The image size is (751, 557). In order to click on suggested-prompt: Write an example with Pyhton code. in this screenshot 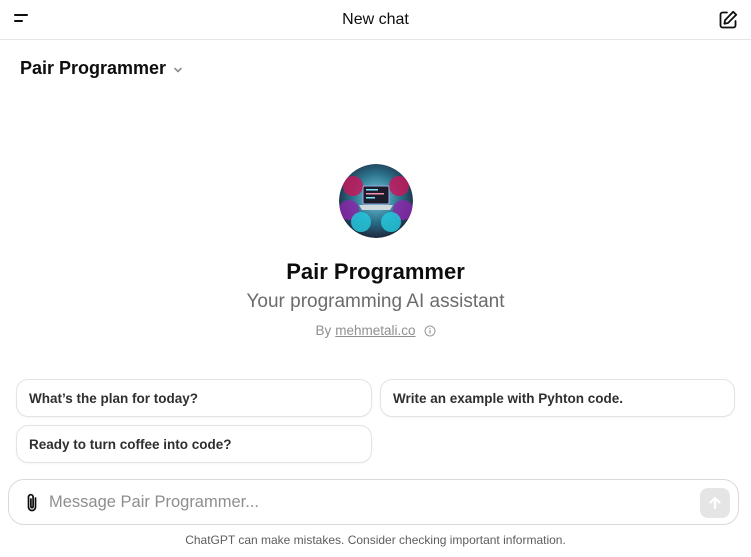, I will do `click(557, 398)`.